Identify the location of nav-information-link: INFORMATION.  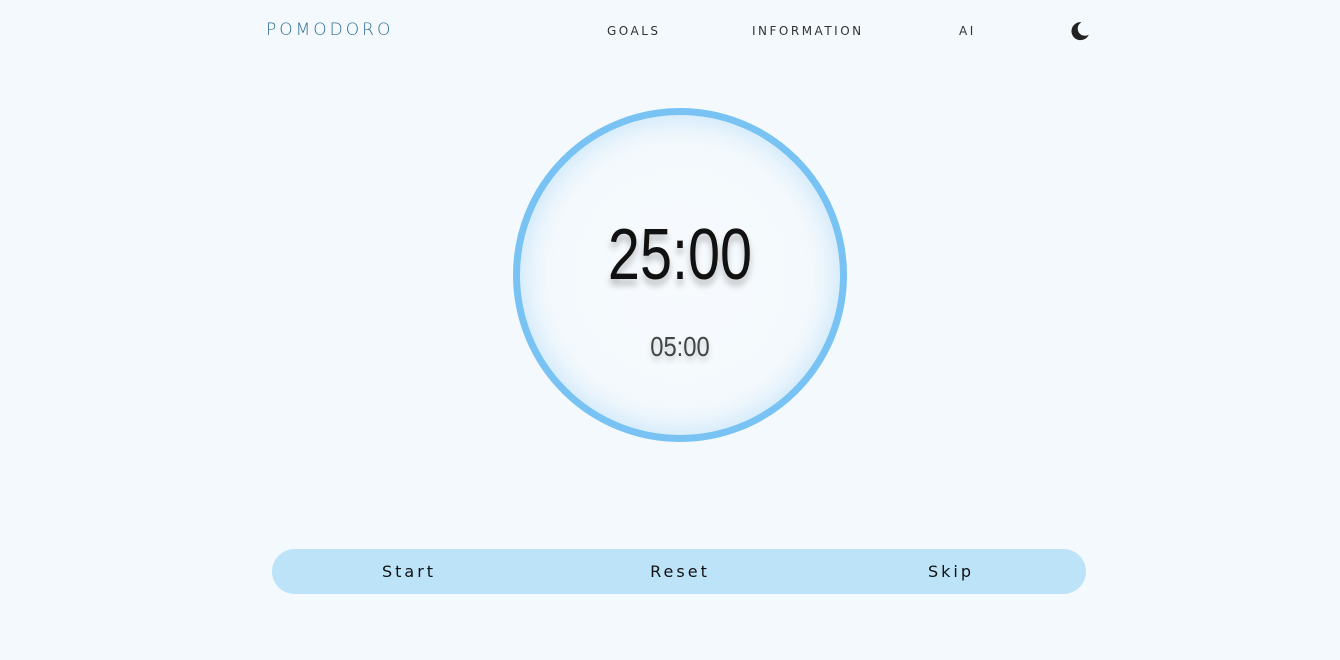
(808, 31).